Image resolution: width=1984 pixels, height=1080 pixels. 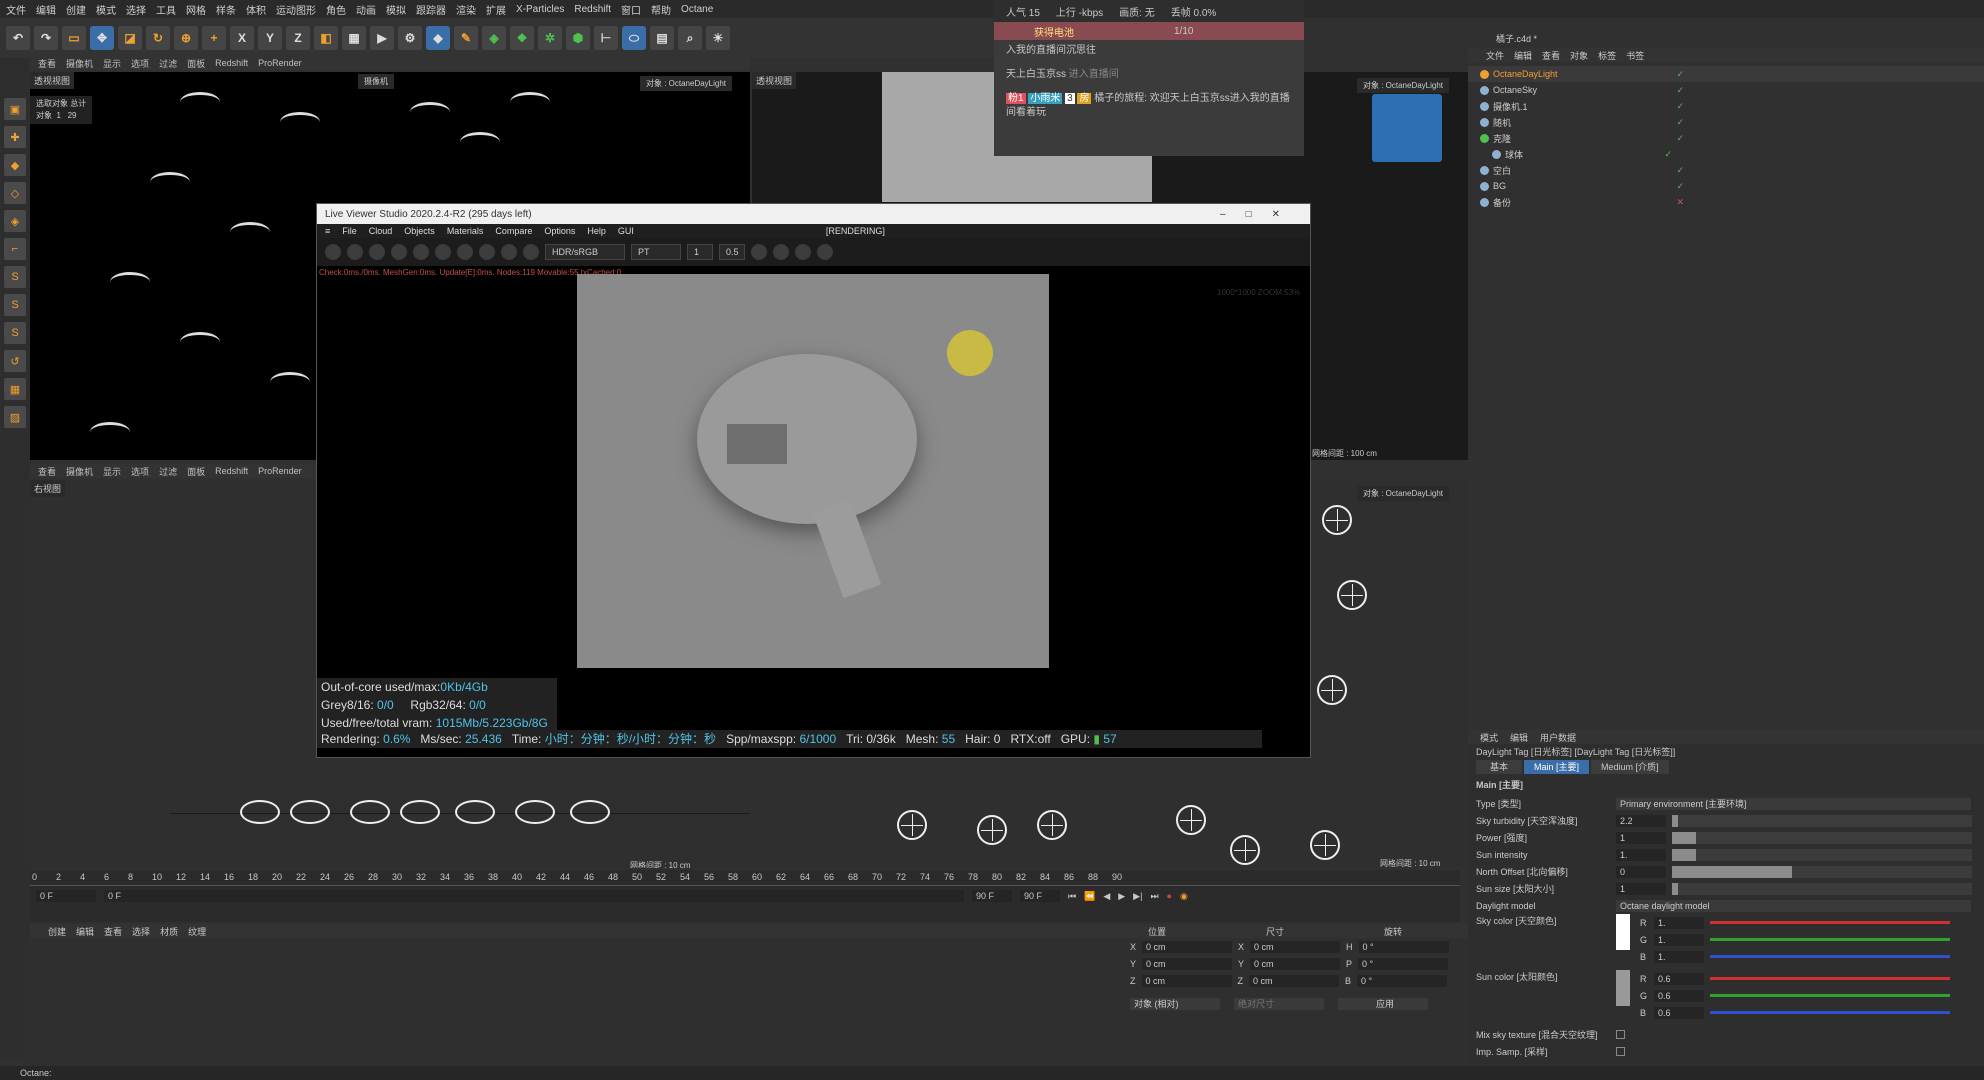 I want to click on model-mode-icon: ▣, so click(x=15, y=109).